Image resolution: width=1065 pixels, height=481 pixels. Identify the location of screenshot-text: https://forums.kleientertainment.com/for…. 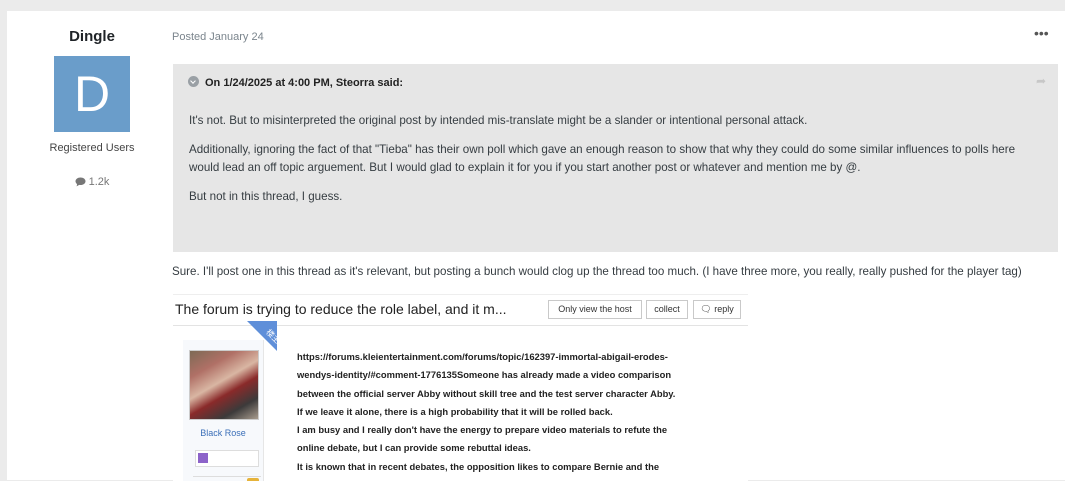
(519, 412).